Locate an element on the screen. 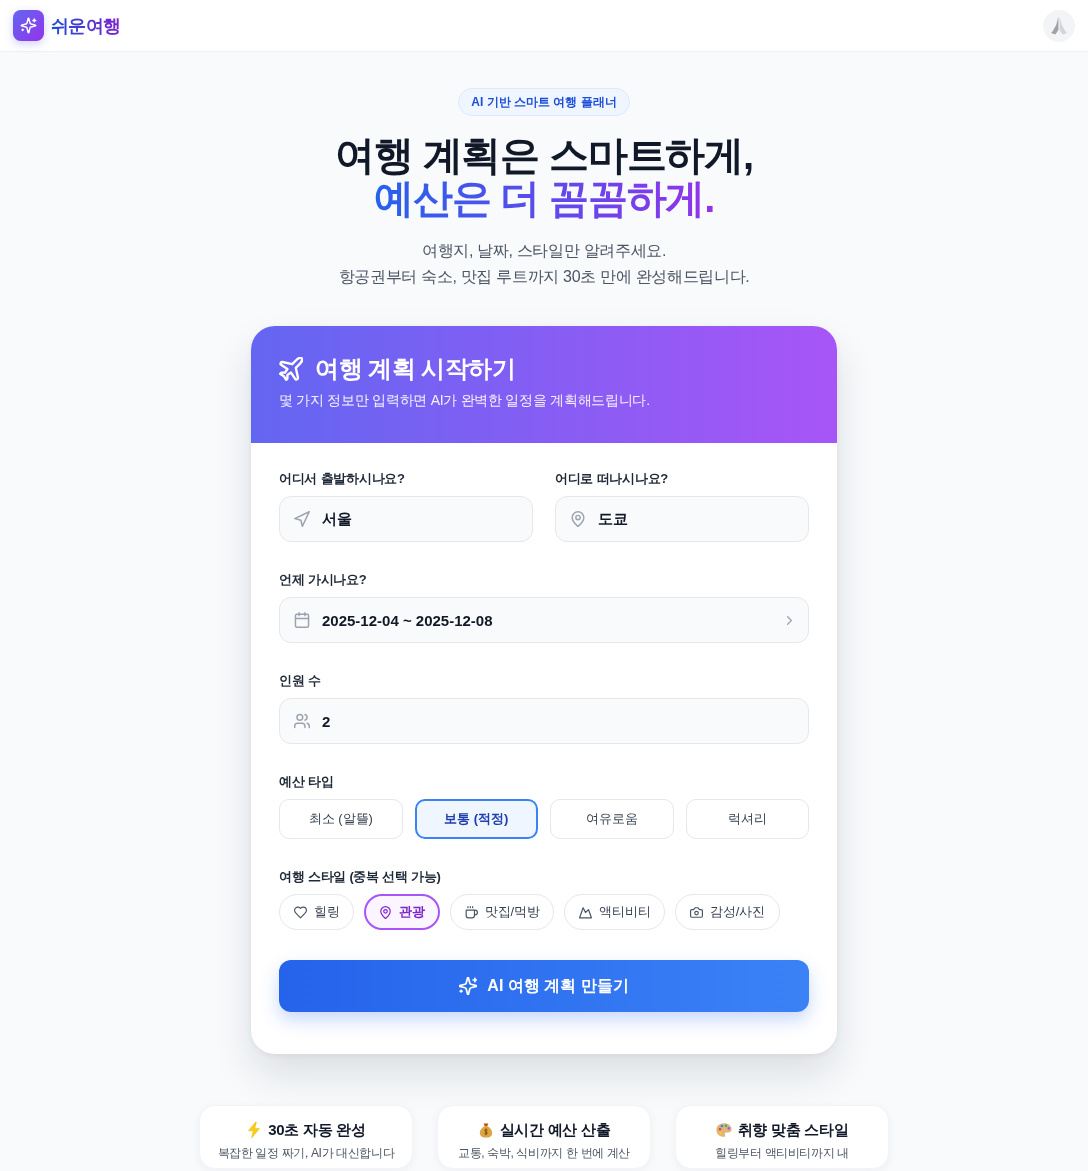 The width and height of the screenshot is (1088, 1171). budget-option: 럭셔리 is located at coordinates (747, 819).